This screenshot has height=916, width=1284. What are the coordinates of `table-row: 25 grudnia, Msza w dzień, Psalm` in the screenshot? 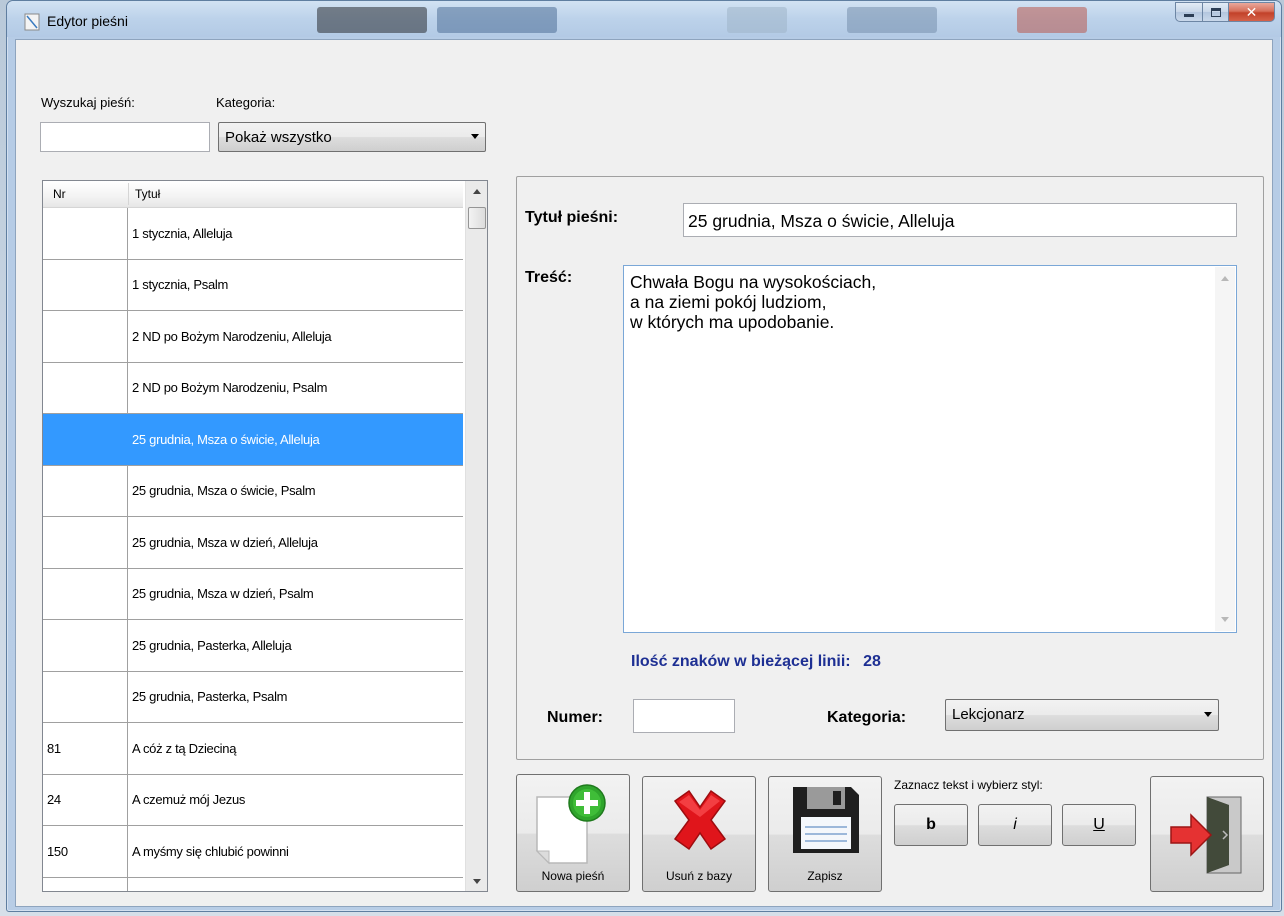 It's located at (253, 594).